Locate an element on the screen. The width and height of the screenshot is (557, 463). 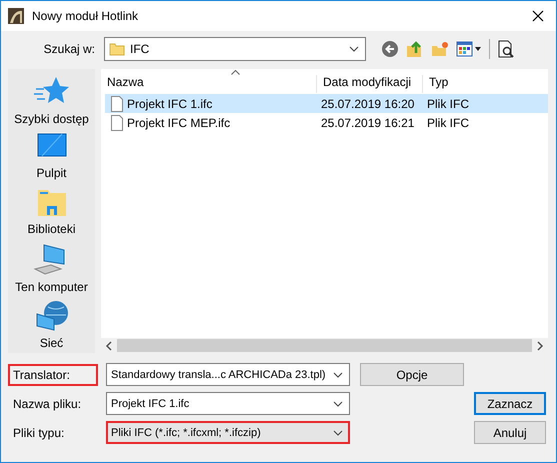
look-in-dropdown: IFC is located at coordinates (235, 49).